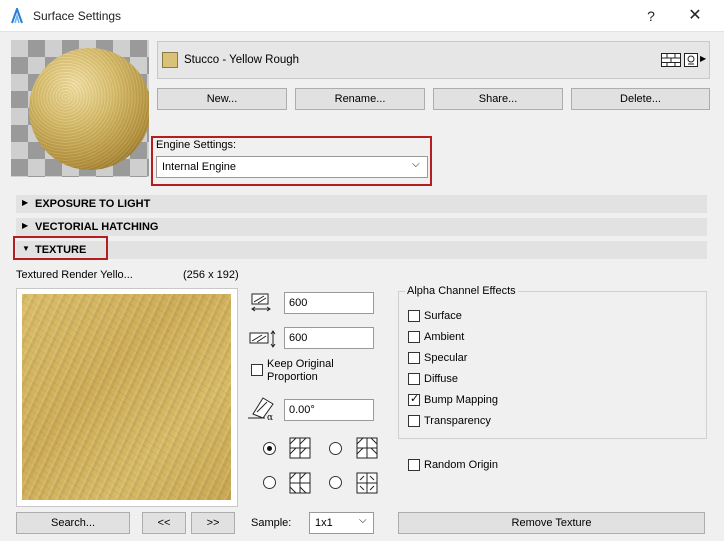  Describe the element at coordinates (261, 302) in the screenshot. I see `texture-width-icon` at that location.